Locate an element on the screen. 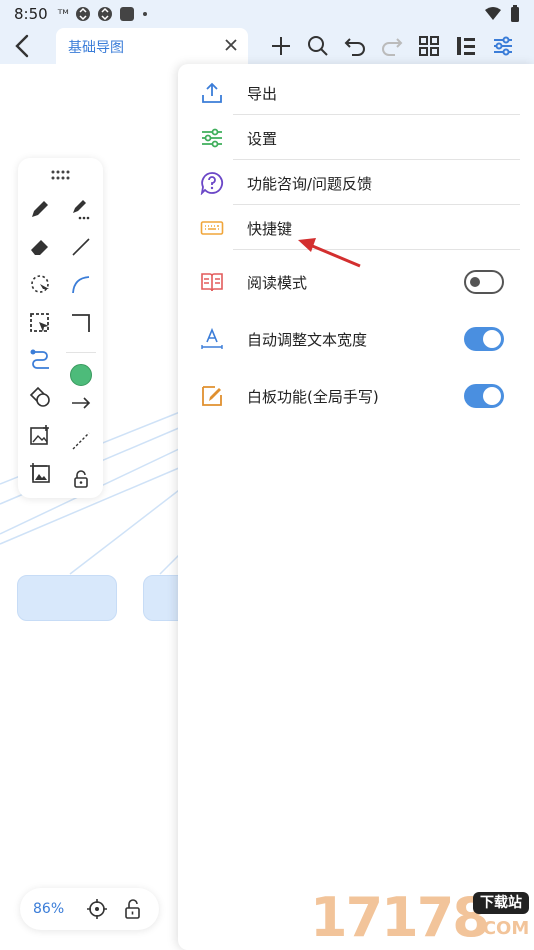  menu-item-auto-text-width: 自动调整文本宽度 is located at coordinates (356, 339).